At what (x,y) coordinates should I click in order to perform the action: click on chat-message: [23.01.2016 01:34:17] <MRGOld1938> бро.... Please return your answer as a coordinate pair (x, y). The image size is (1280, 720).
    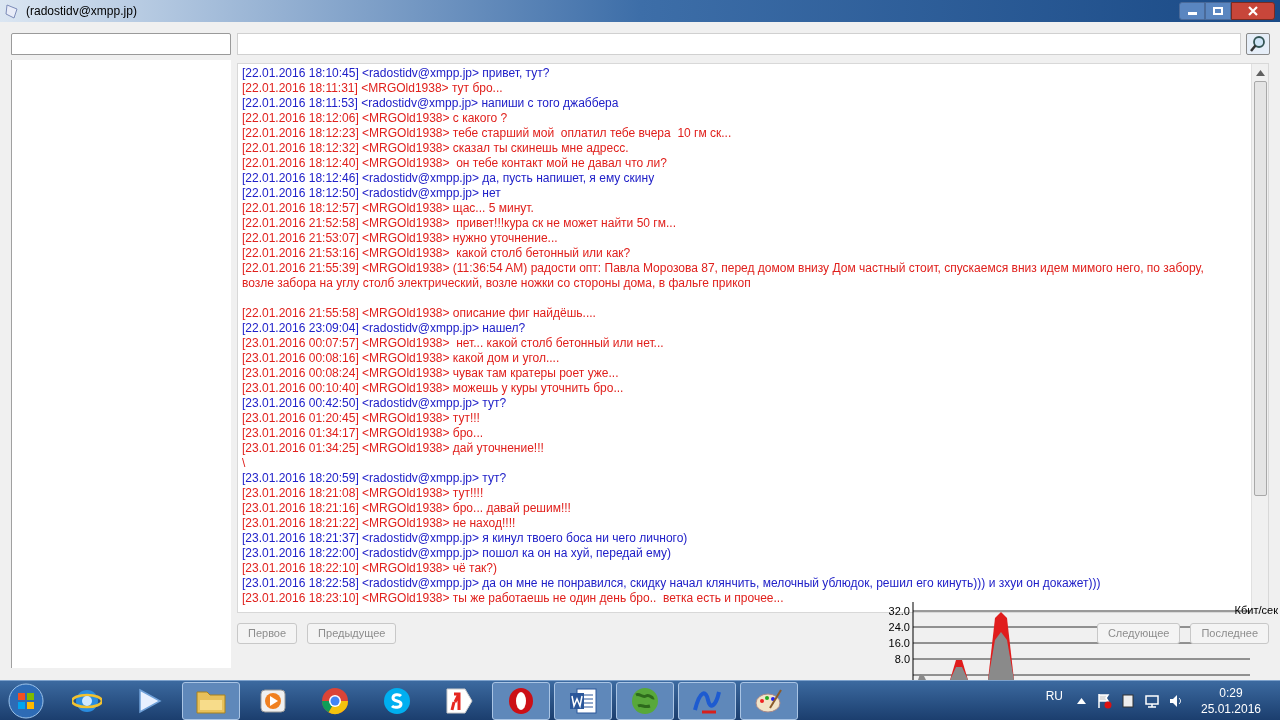
    Looking at the image, I should click on (363, 433).